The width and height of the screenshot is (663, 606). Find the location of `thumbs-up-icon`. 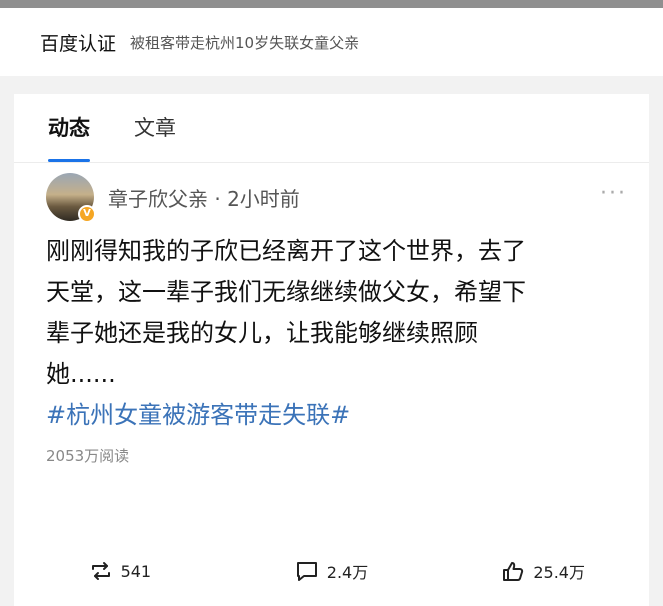

thumbs-up-icon is located at coordinates (513, 571).